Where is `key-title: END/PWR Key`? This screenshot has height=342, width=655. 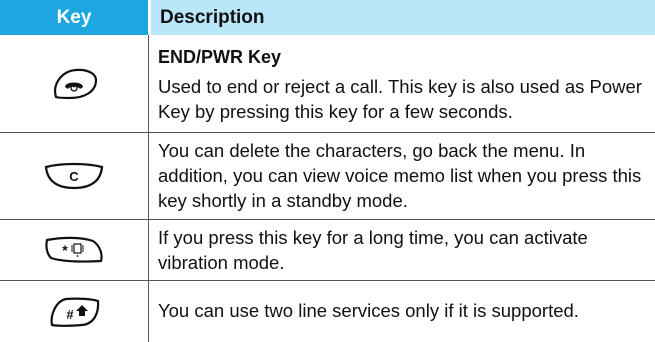
key-title: END/PWR Key is located at coordinates (220, 57).